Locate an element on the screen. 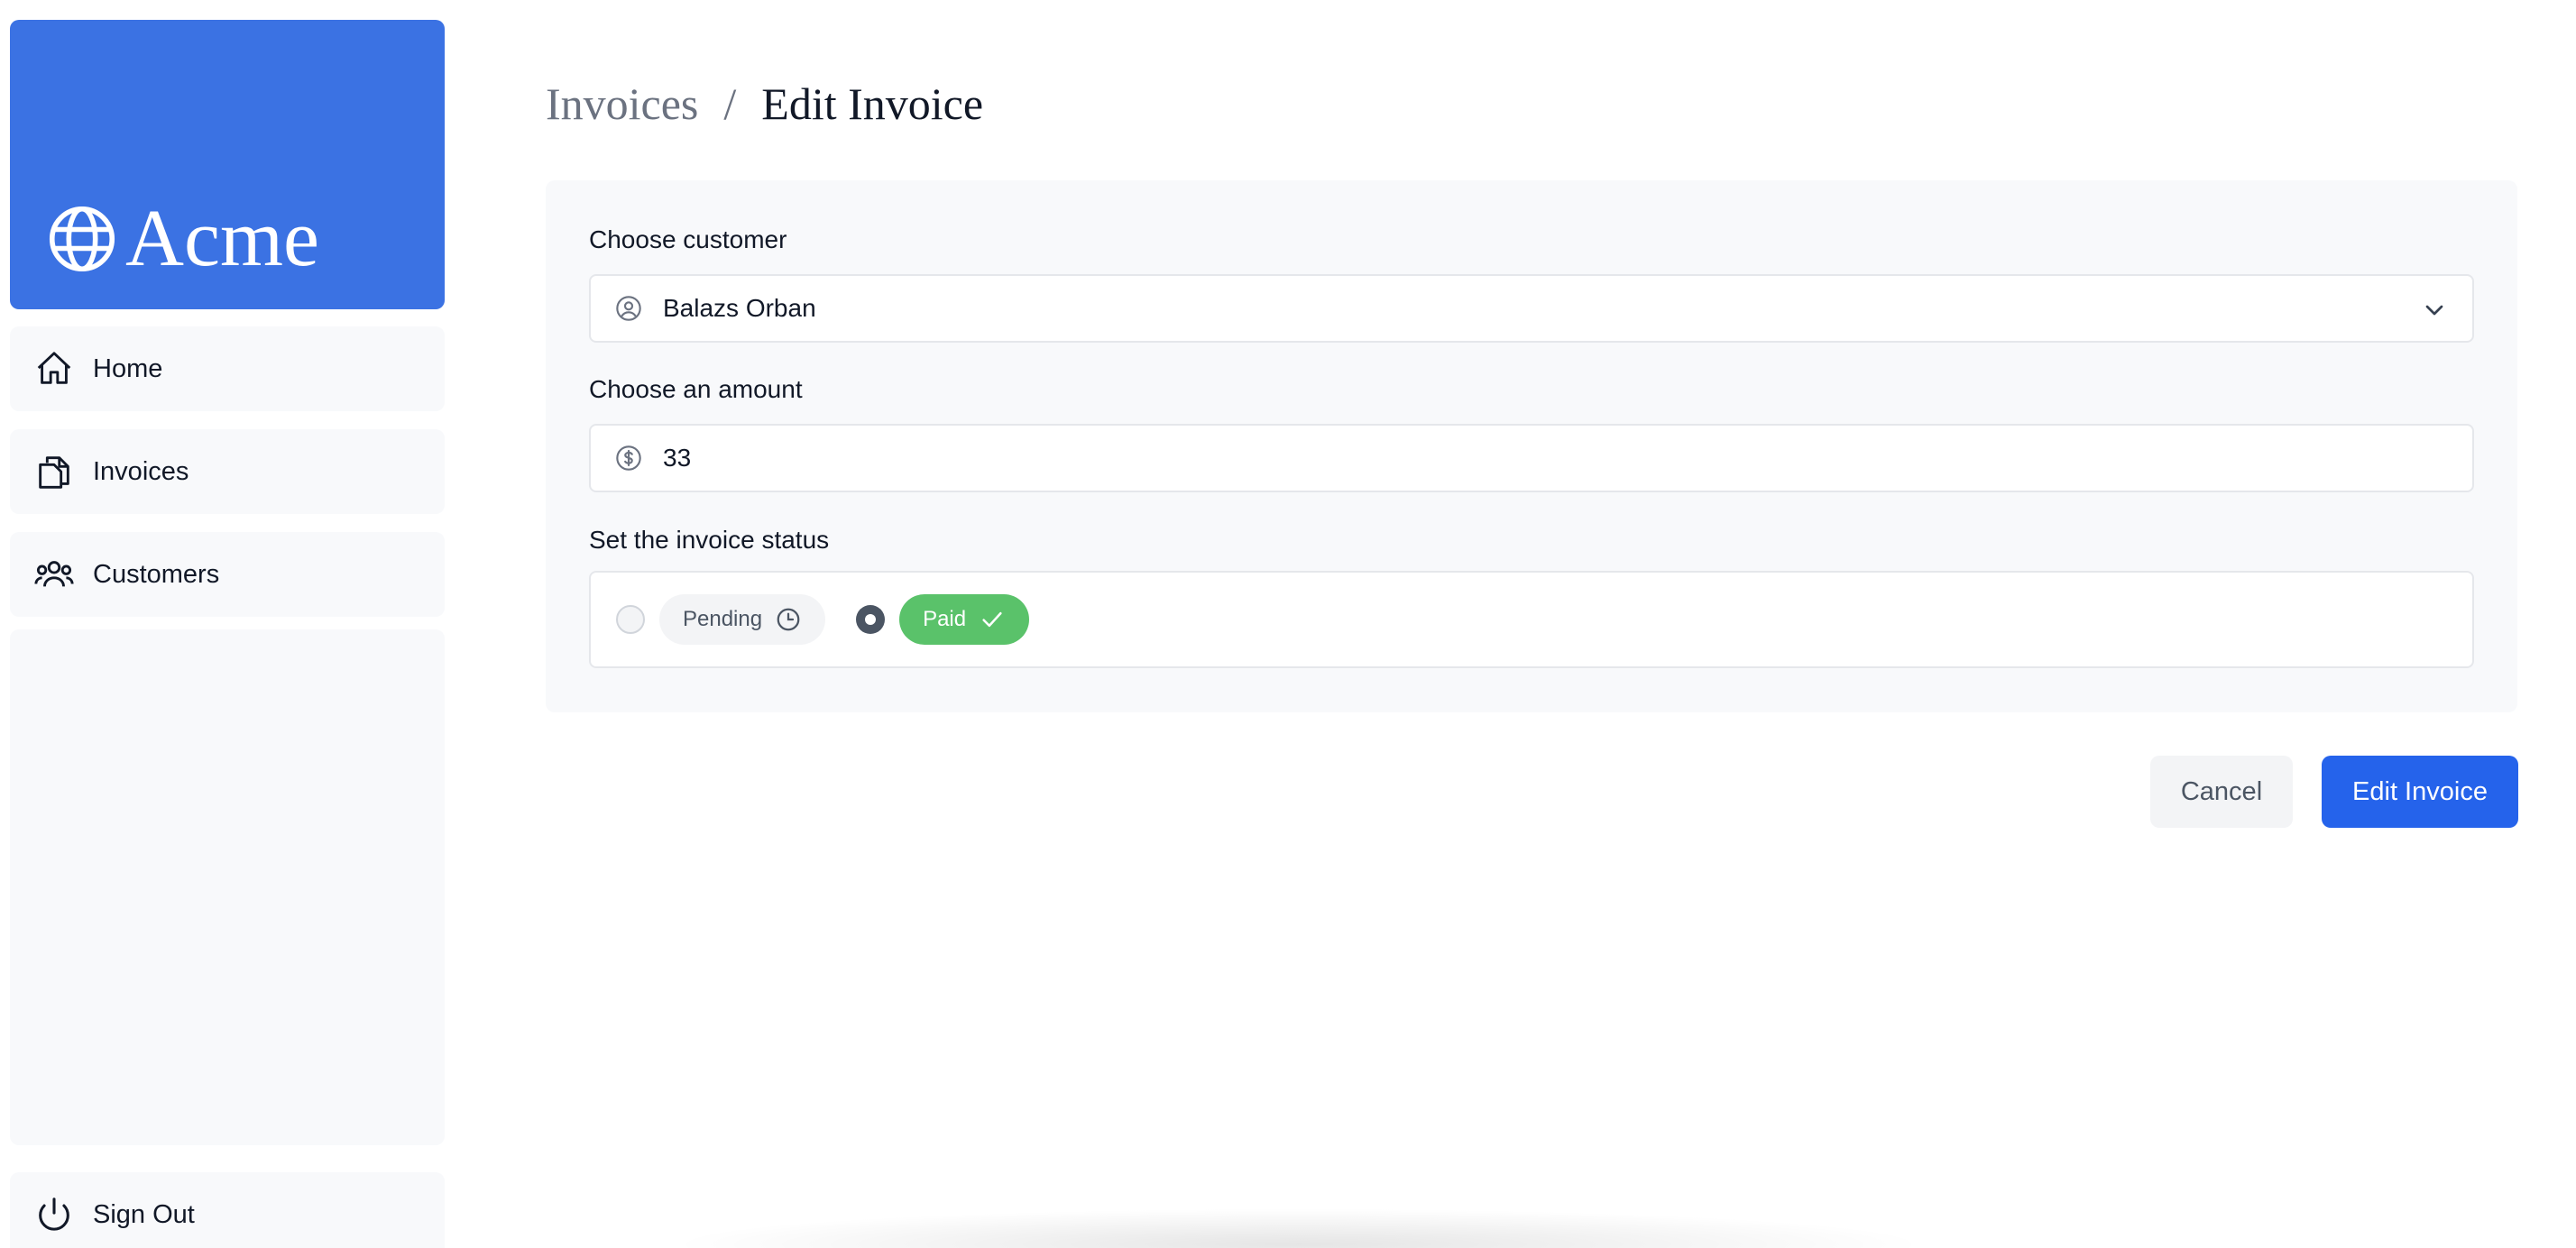 The image size is (2576, 1248). clock-icon is located at coordinates (789, 620).